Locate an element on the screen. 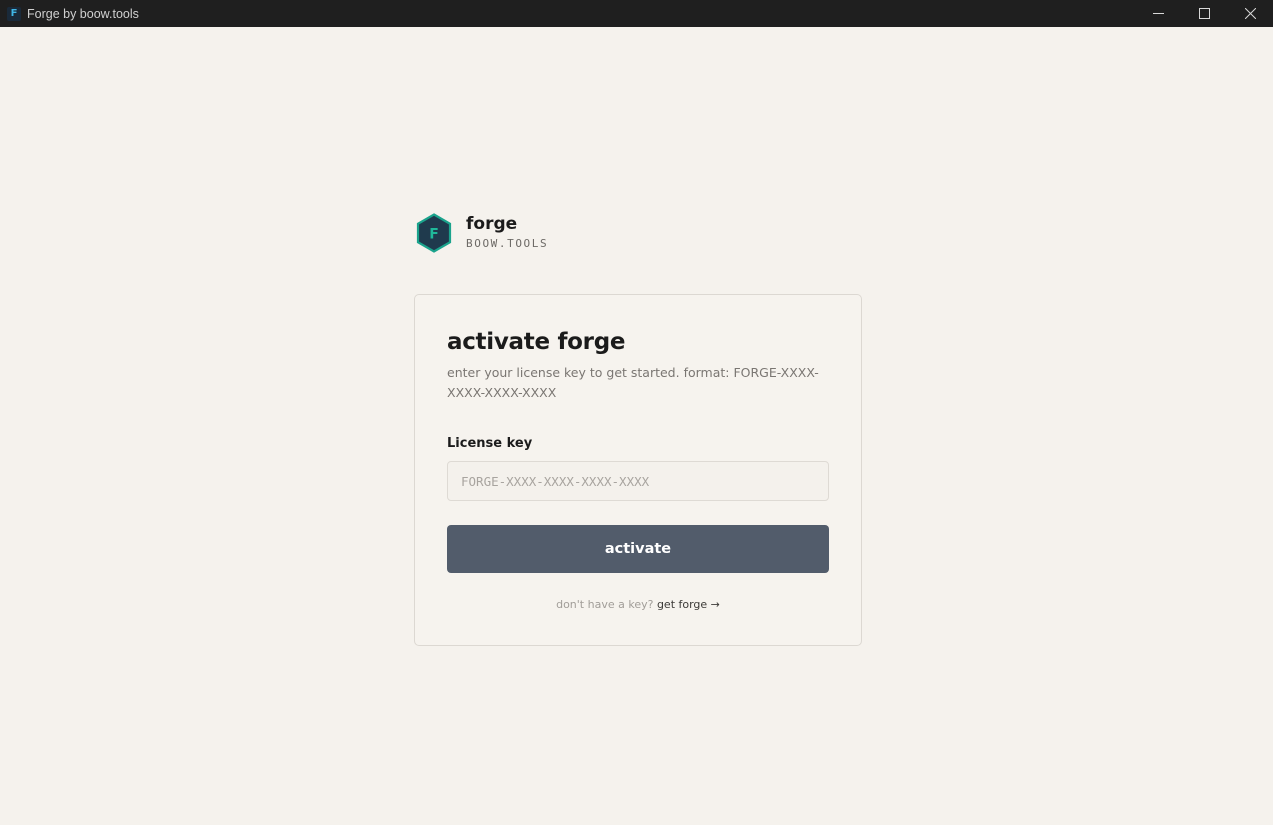 The image size is (1273, 825). maximize-button is located at coordinates (1204, 13).